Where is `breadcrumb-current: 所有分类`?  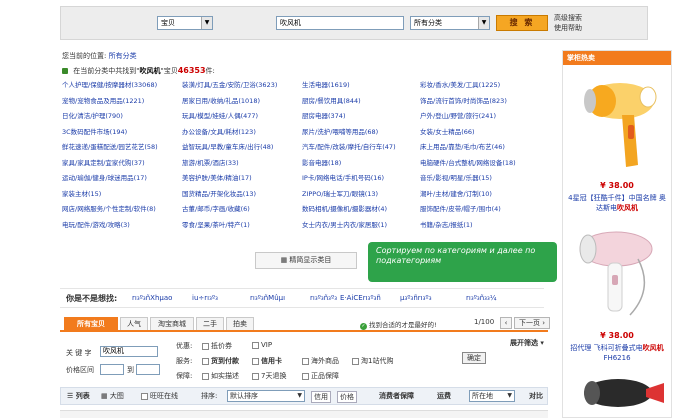 breadcrumb-current: 所有分类 is located at coordinates (123, 56).